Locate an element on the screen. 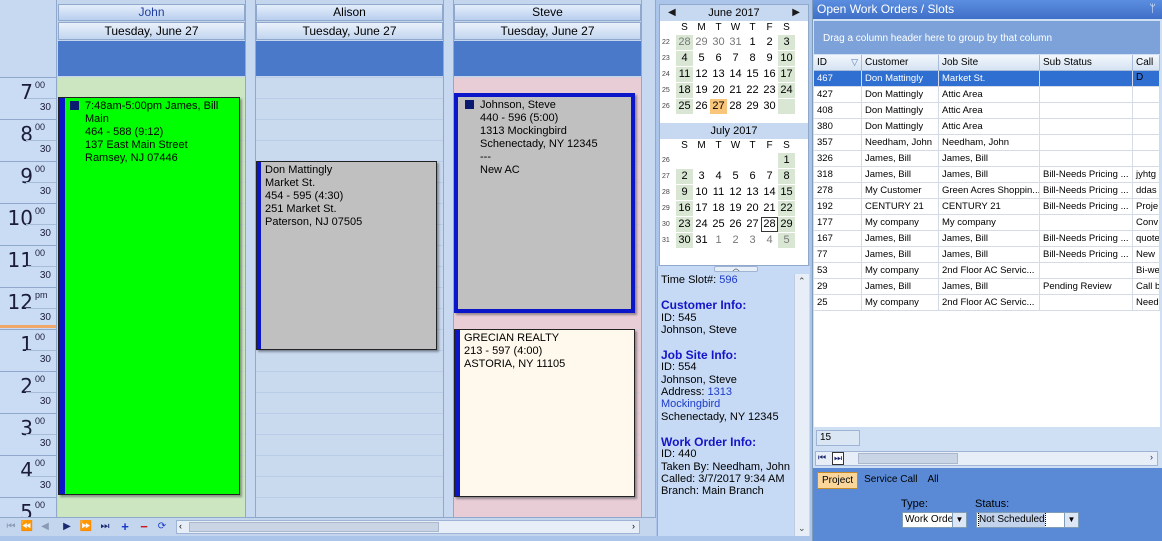  calendar-day: 31 is located at coordinates (735, 42).